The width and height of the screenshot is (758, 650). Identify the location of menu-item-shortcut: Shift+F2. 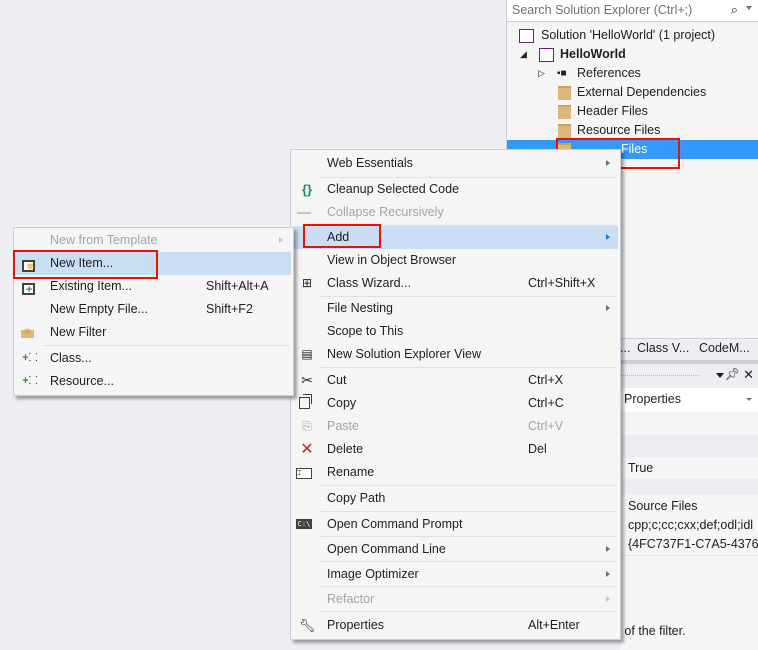
(229, 309).